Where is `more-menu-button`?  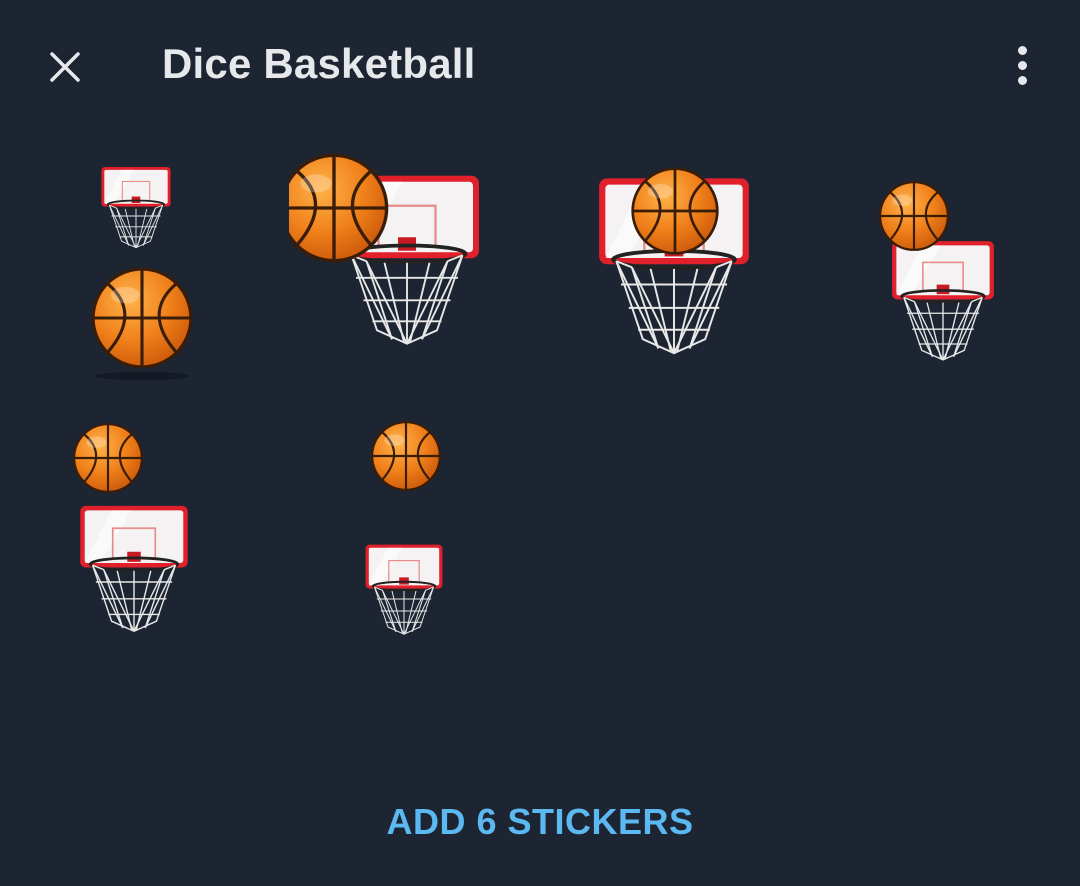
more-menu-button is located at coordinates (1022, 65).